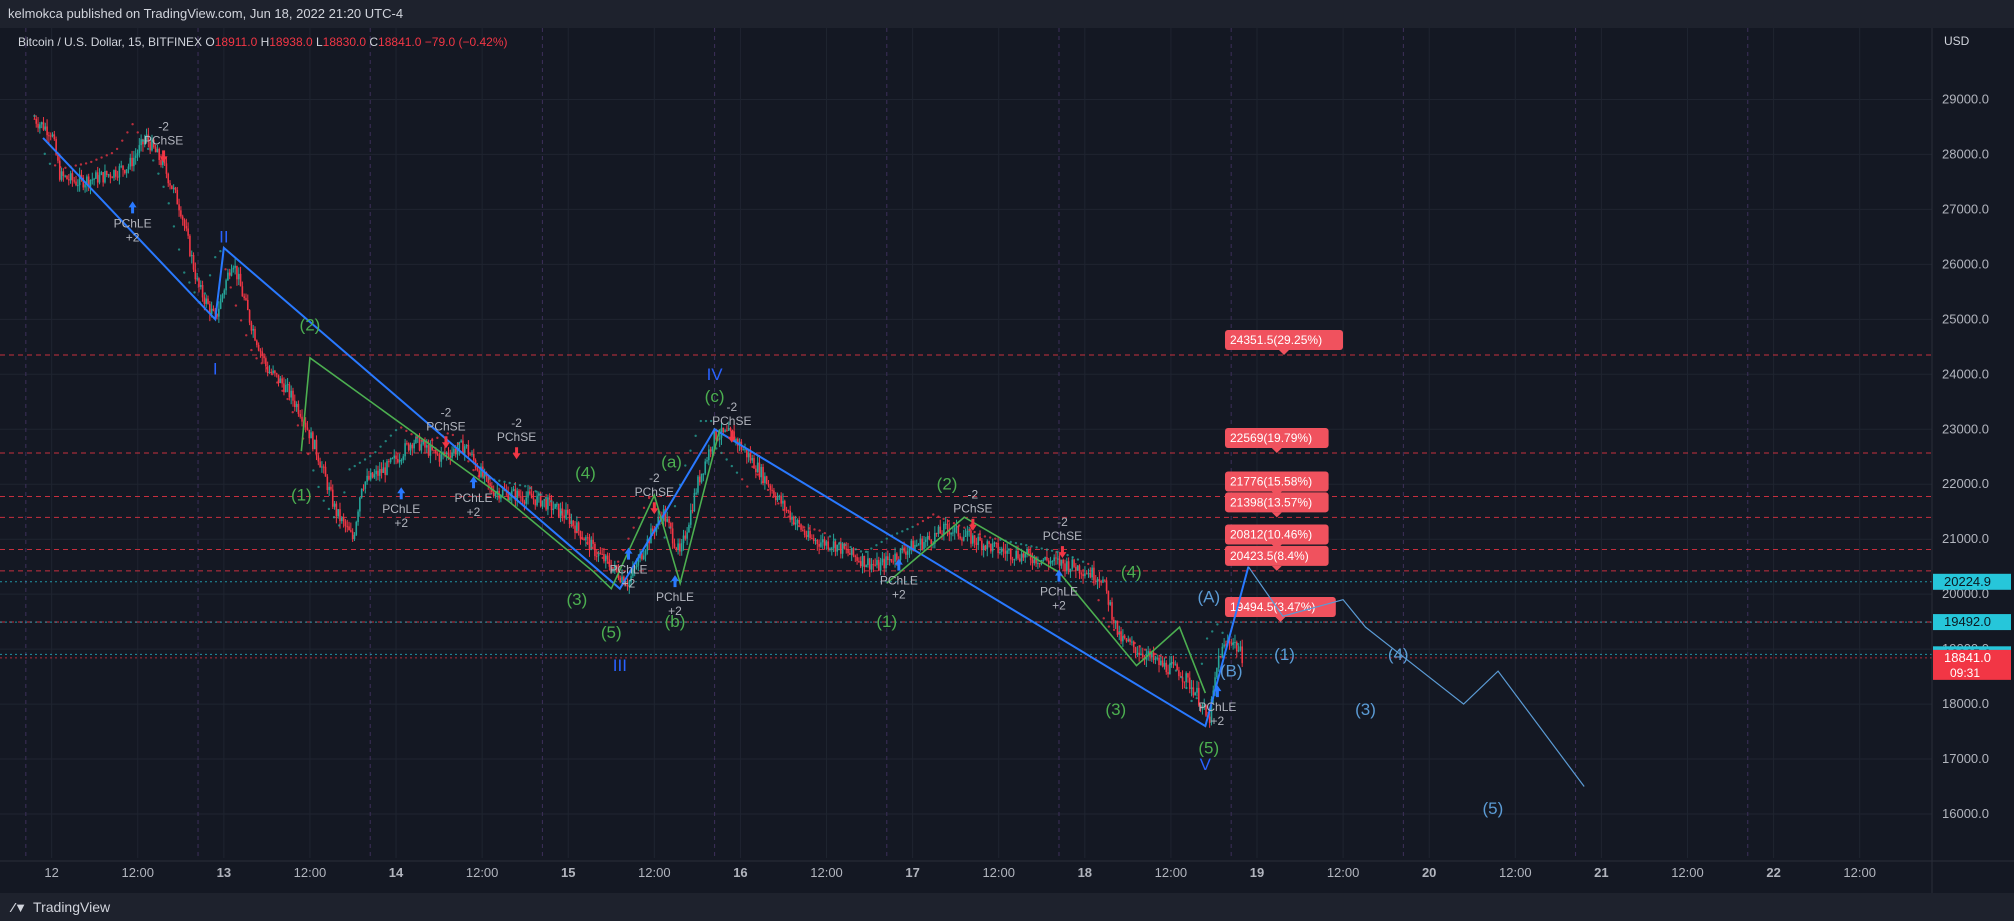 The image size is (2014, 921). I want to click on y-tick-label: 16000.0, so click(1965, 813).